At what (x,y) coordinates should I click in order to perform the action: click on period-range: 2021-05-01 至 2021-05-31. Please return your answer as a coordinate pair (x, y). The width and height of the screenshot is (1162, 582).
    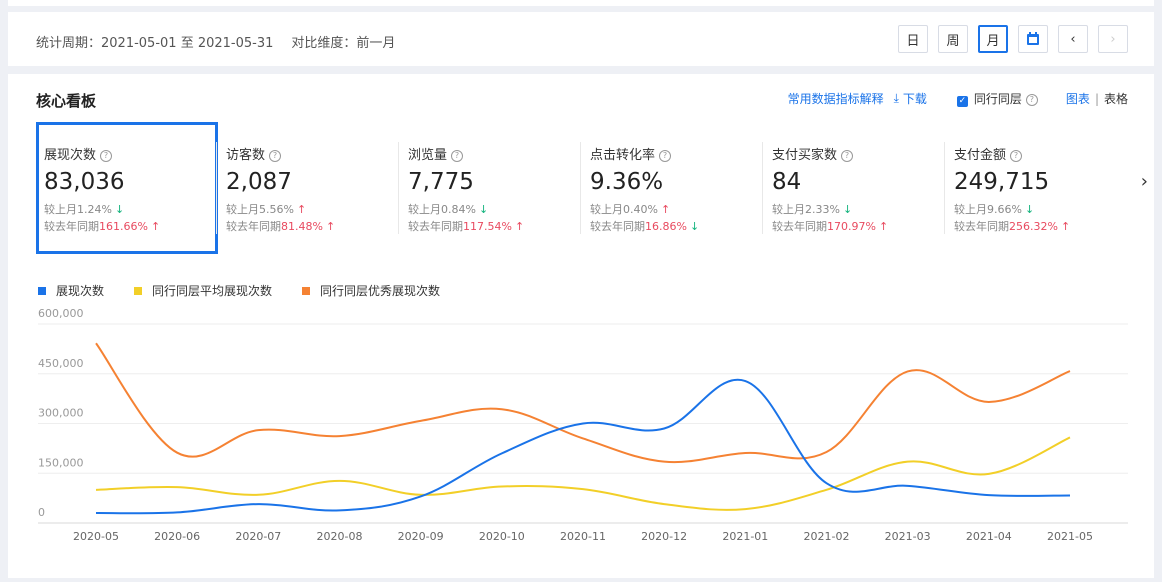
    Looking at the image, I should click on (187, 43).